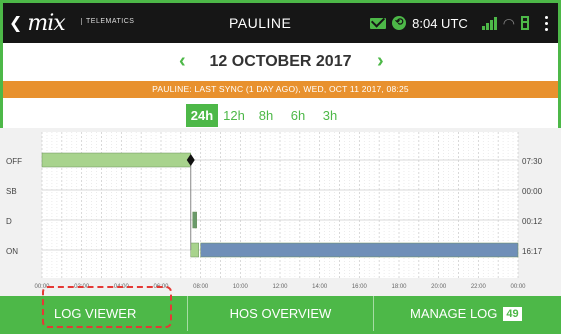  Describe the element at coordinates (532, 221) in the screenshot. I see `row-total: 00:12` at that location.